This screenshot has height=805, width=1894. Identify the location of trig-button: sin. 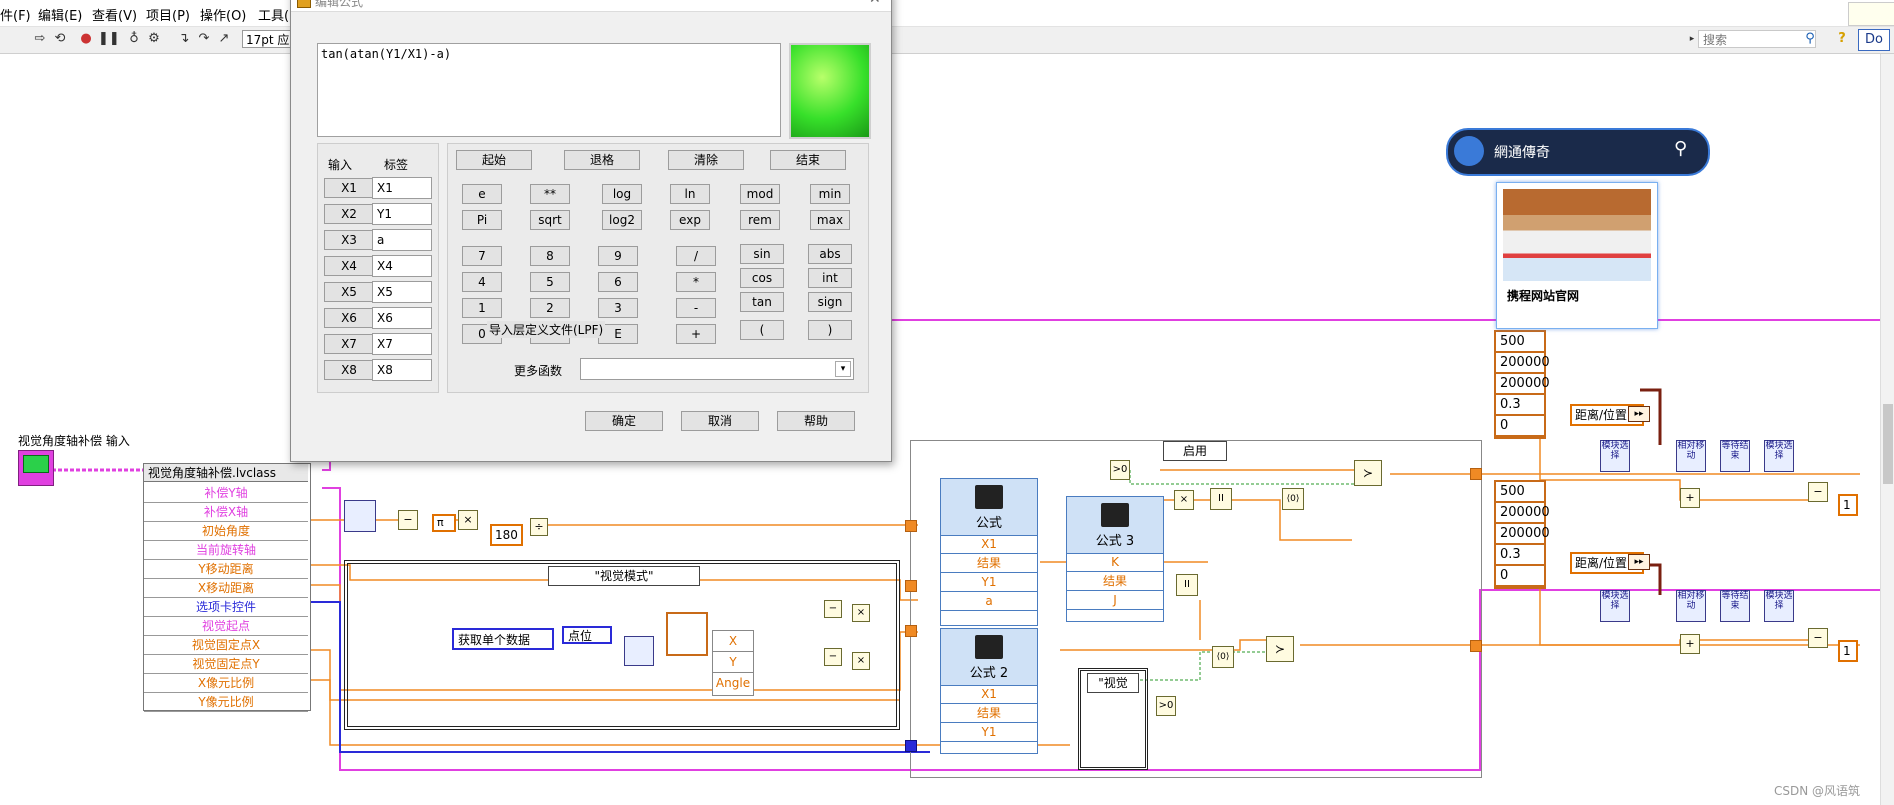
(762, 254).